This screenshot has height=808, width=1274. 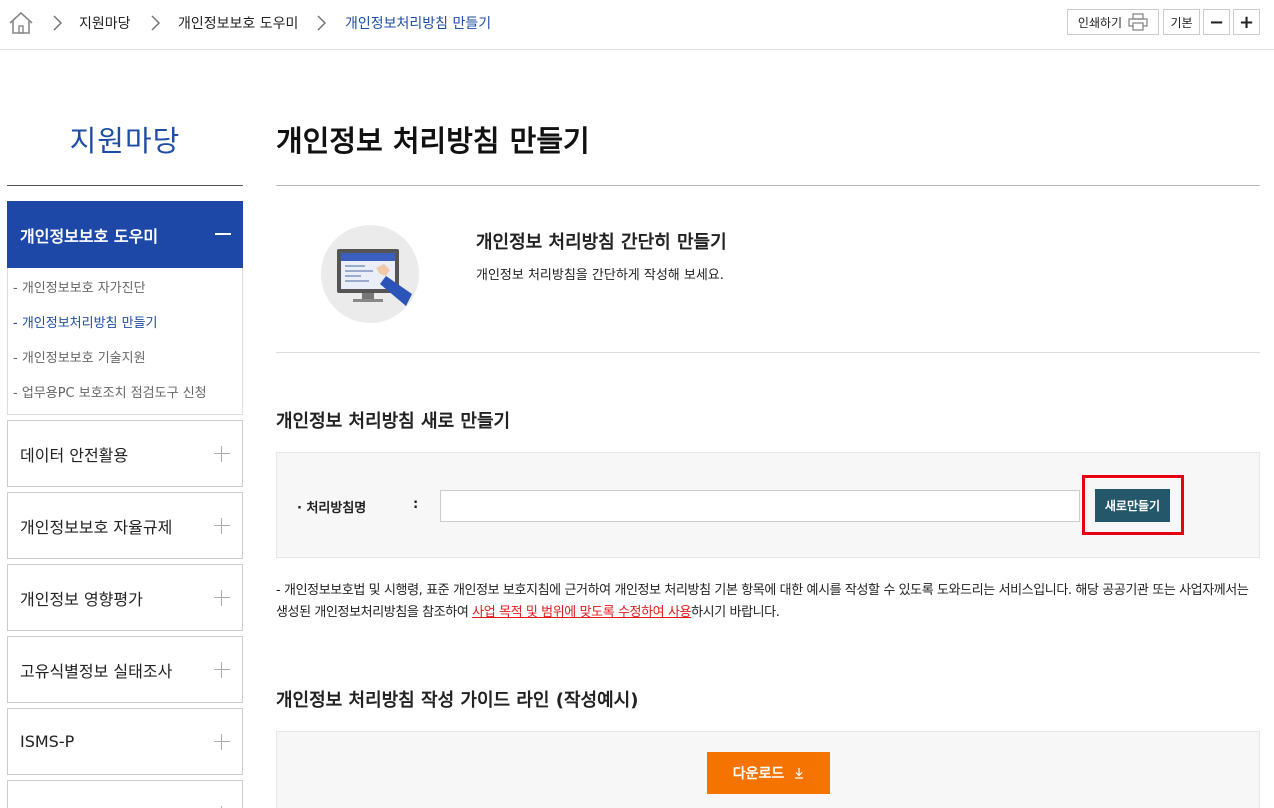 I want to click on policy-name-form: · 처리방침명 : 새로만들기, so click(x=768, y=505).